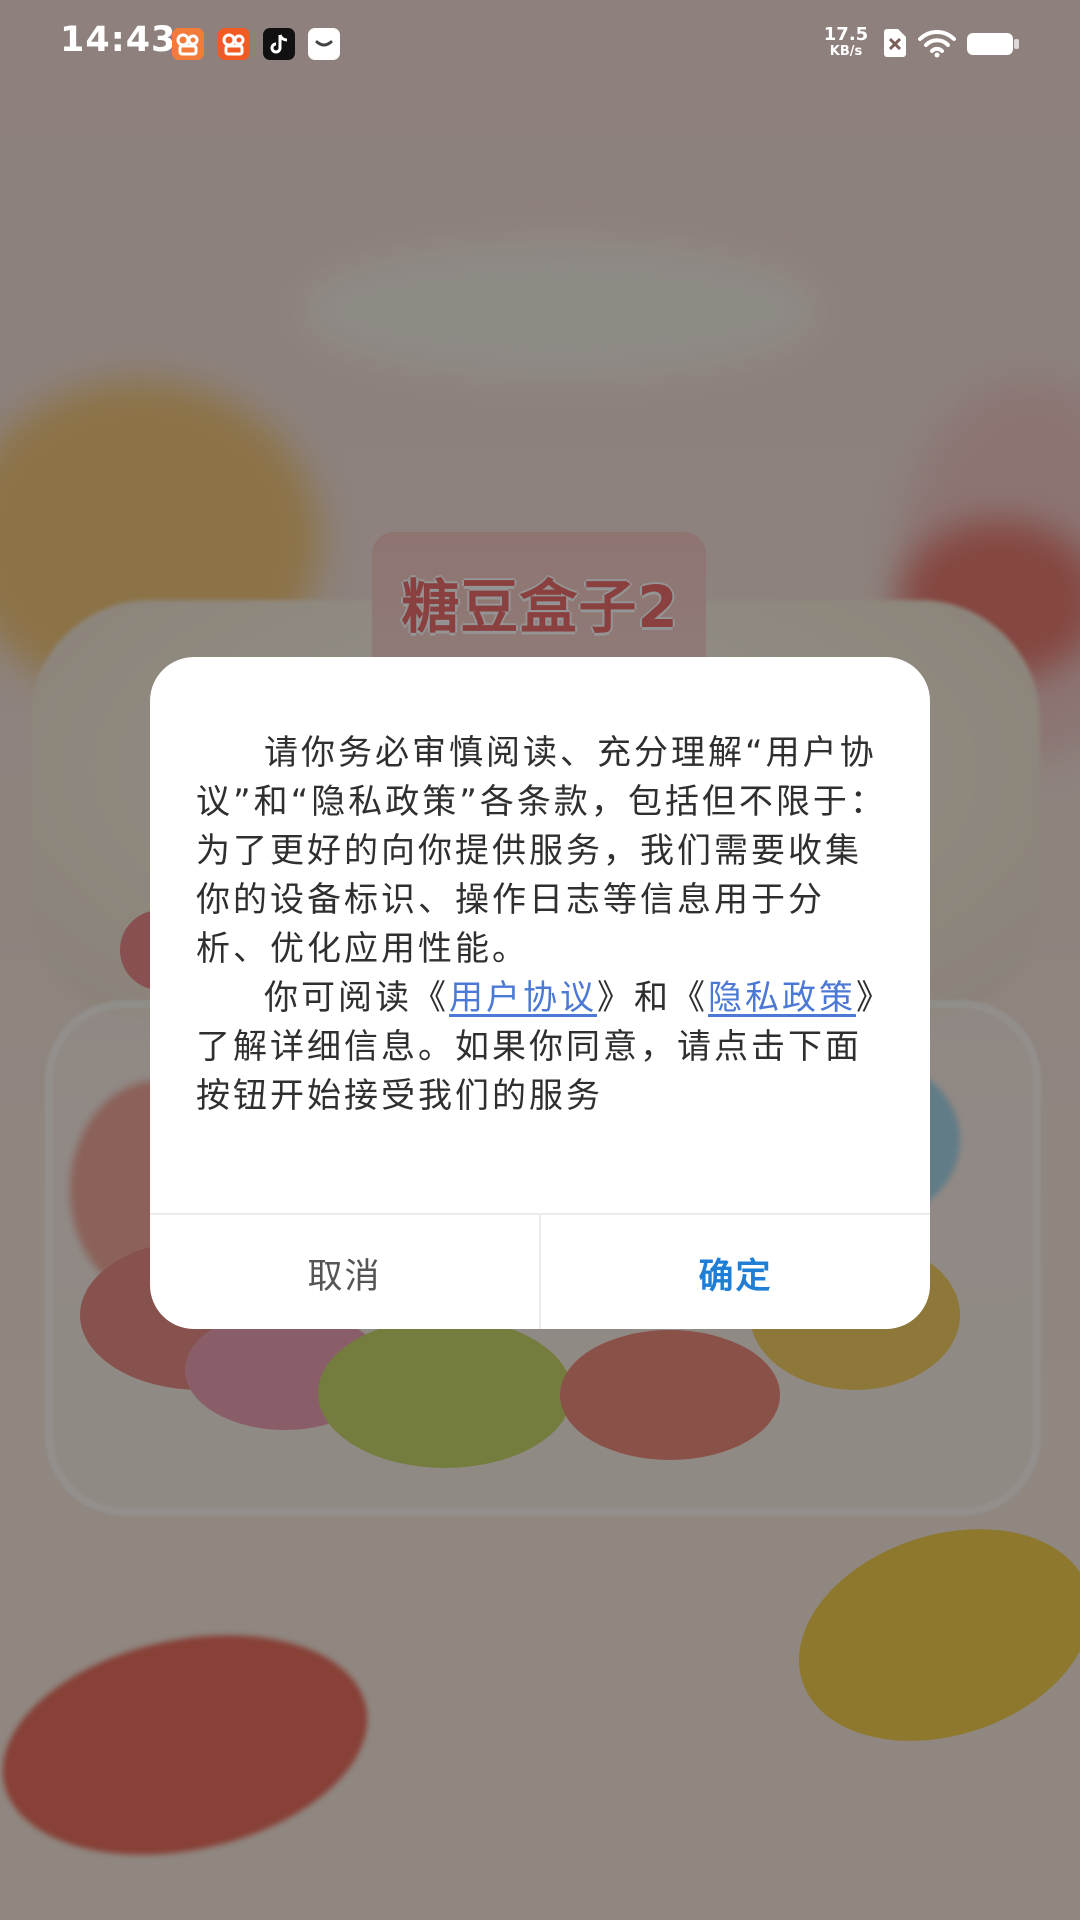 The height and width of the screenshot is (1920, 1080). Describe the element at coordinates (652, 998) in the screenshot. I see `para2-mid: 》和《` at that location.